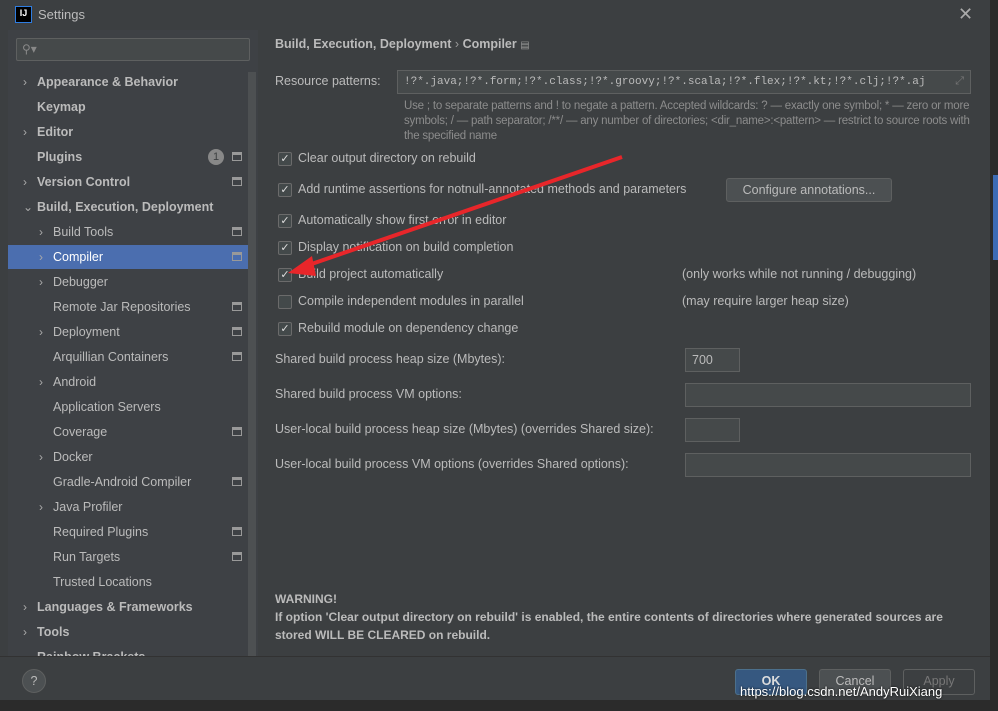 This screenshot has height=711, width=998. I want to click on arrow-line, so click(461, 212).